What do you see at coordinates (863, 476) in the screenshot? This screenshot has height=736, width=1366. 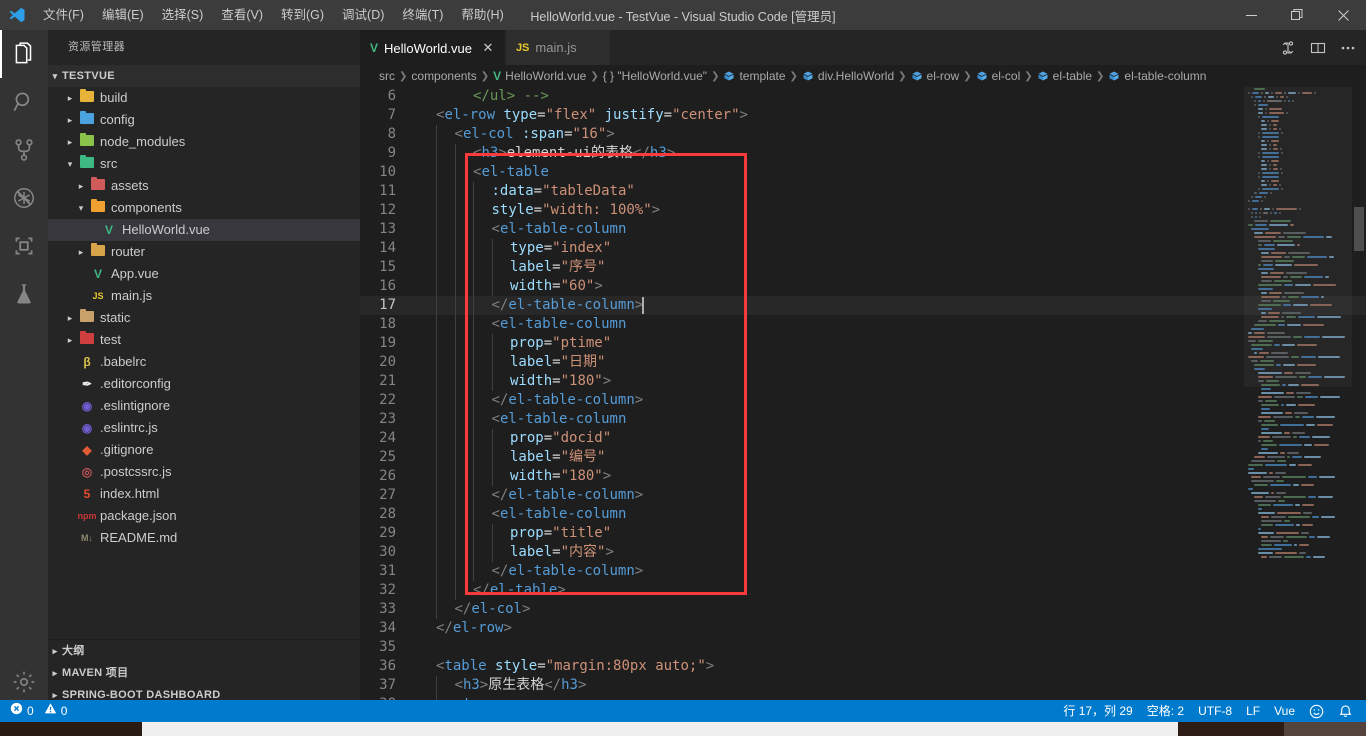 I see `code-line: 26 width="180">` at bounding box center [863, 476].